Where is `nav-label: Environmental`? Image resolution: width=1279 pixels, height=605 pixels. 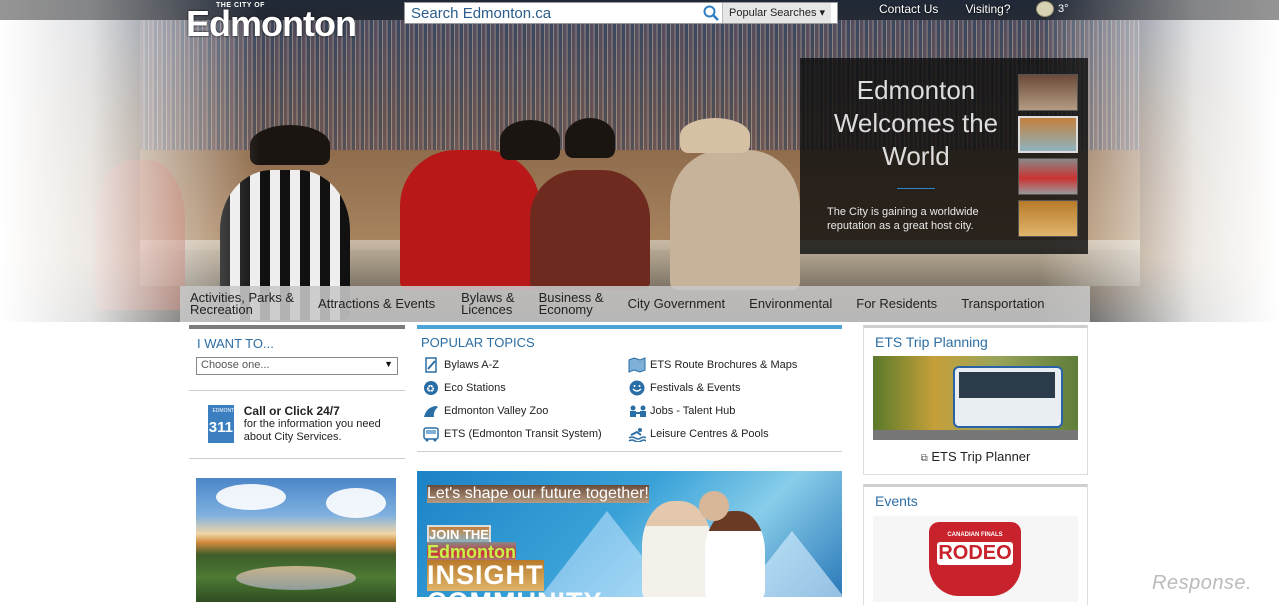
nav-label: Environmental is located at coordinates (791, 303).